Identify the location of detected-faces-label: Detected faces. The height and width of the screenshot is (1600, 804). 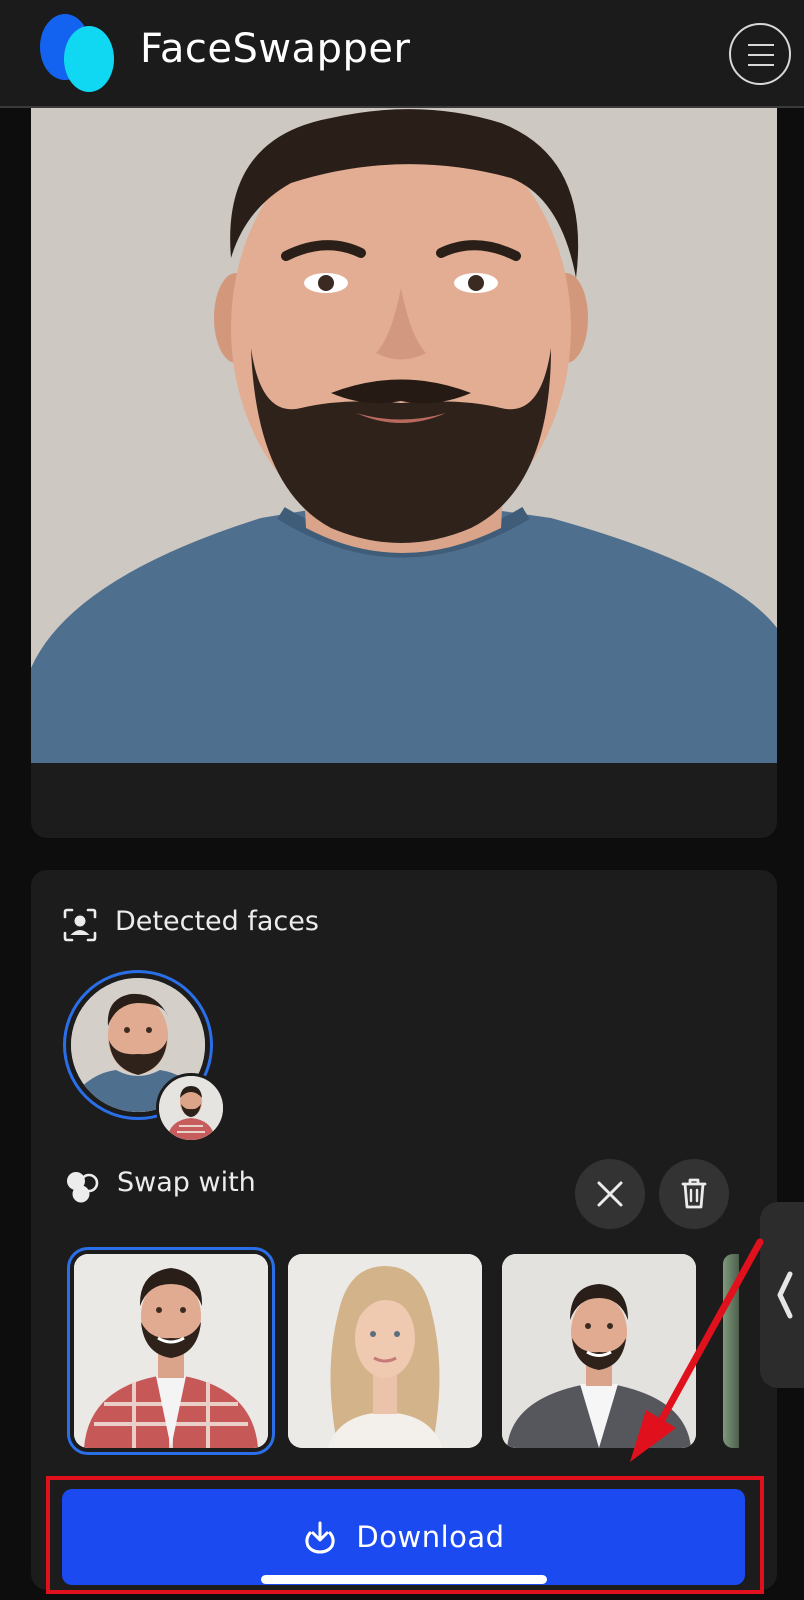
(217, 921).